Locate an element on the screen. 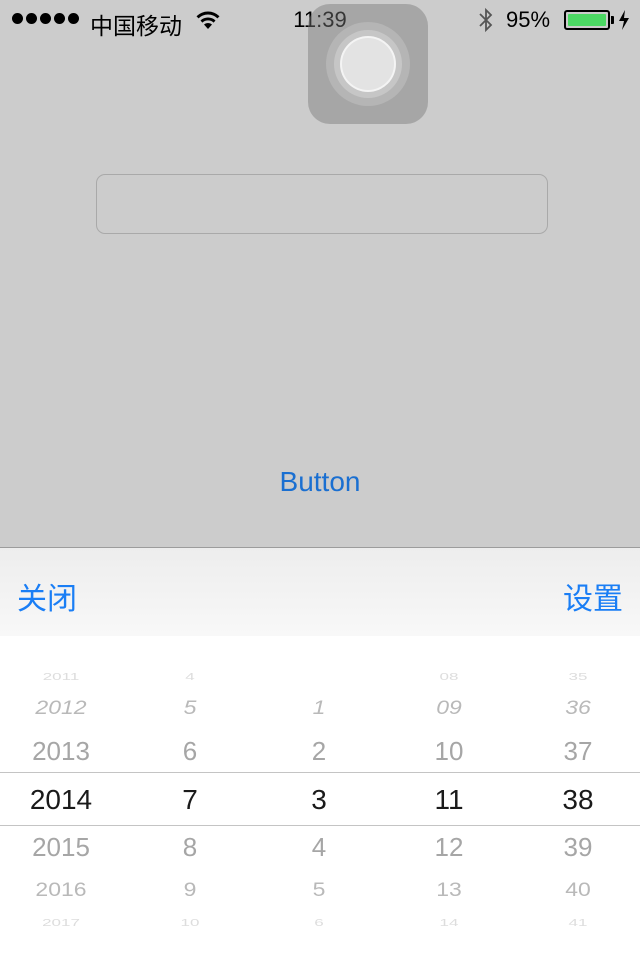  picker-row: 14 is located at coordinates (449, 922).